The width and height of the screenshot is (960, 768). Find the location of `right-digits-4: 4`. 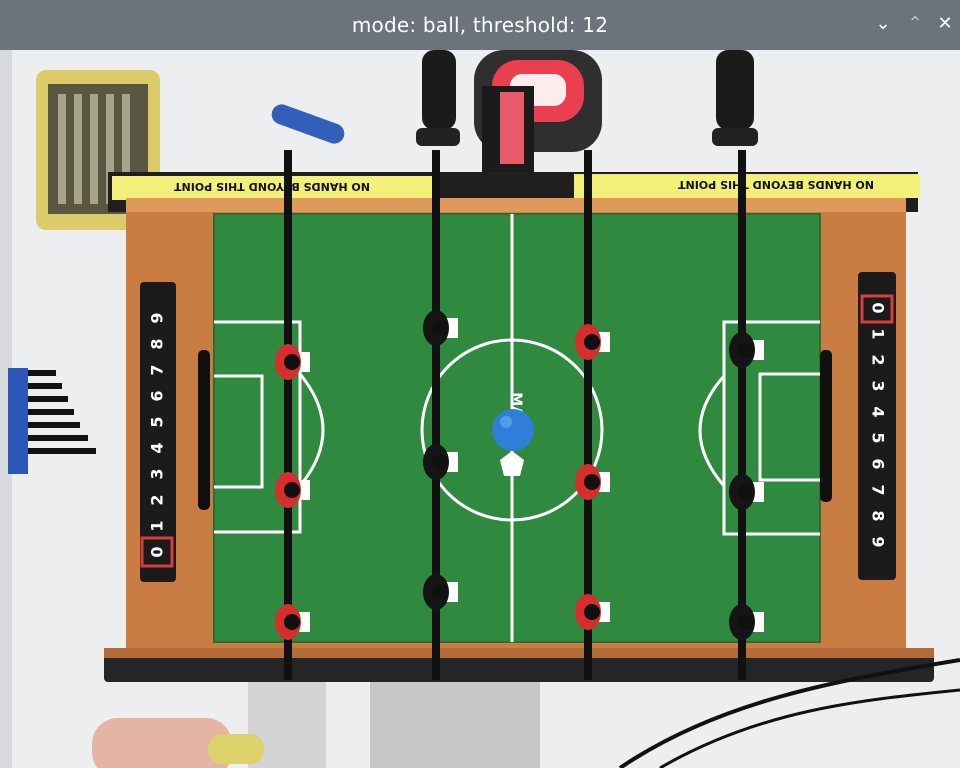

right-digits-4: 4 is located at coordinates (878, 411).